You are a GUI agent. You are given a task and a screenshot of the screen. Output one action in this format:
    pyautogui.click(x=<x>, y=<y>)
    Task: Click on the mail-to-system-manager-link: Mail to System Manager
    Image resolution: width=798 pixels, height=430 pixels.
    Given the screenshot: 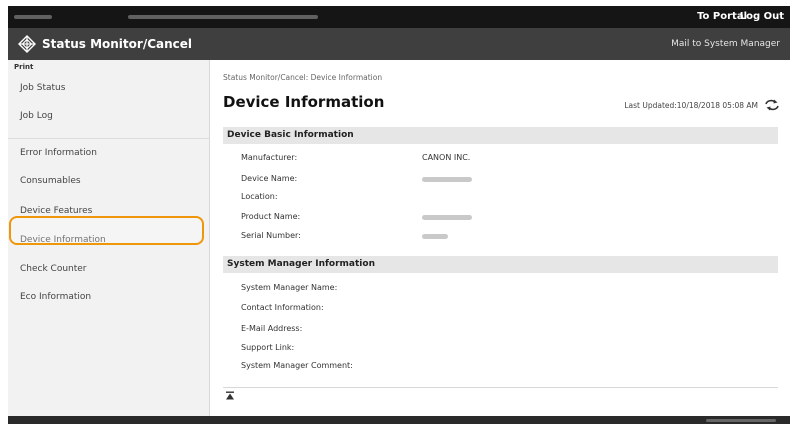 What is the action you would take?
    pyautogui.click(x=725, y=44)
    